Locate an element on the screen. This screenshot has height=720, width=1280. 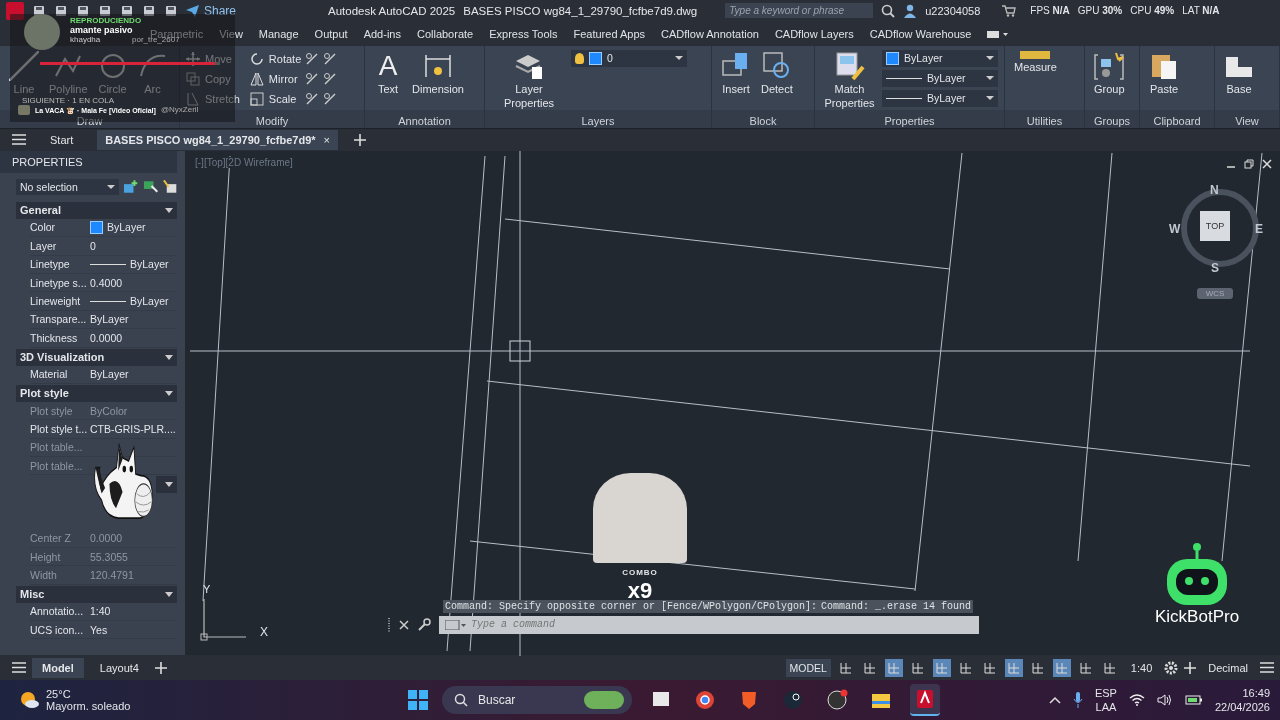
language-indicator: ESP LAA is located at coordinates (1105, 700).